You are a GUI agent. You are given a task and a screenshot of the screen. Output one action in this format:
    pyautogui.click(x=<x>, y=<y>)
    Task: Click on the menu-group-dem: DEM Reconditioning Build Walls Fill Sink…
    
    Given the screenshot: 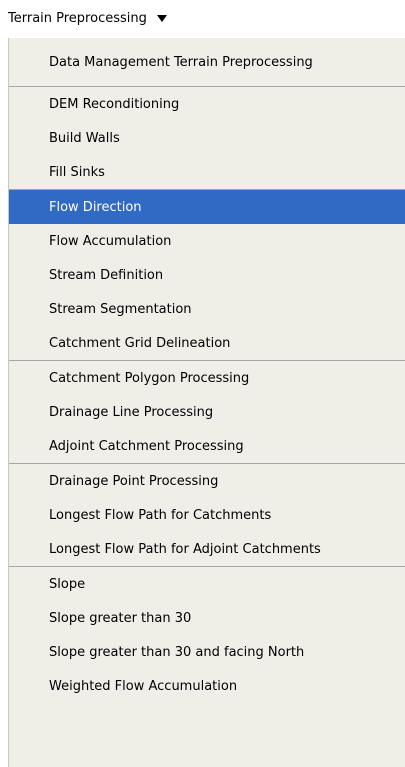 What is the action you would take?
    pyautogui.click(x=207, y=138)
    